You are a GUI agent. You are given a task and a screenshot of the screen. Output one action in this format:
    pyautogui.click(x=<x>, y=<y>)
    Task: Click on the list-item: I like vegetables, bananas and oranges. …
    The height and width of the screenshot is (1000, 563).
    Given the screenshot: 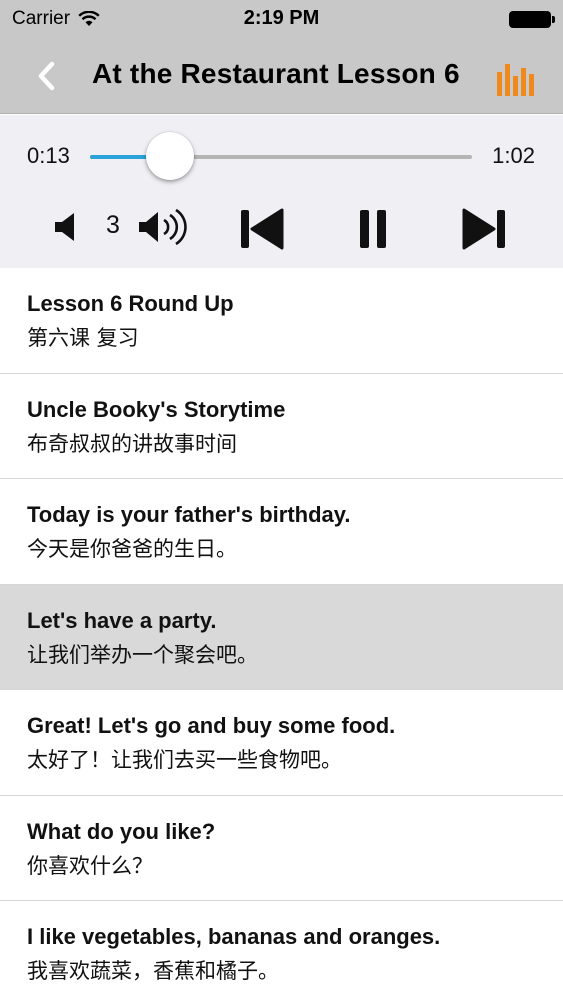 What is the action you would take?
    pyautogui.click(x=281, y=950)
    